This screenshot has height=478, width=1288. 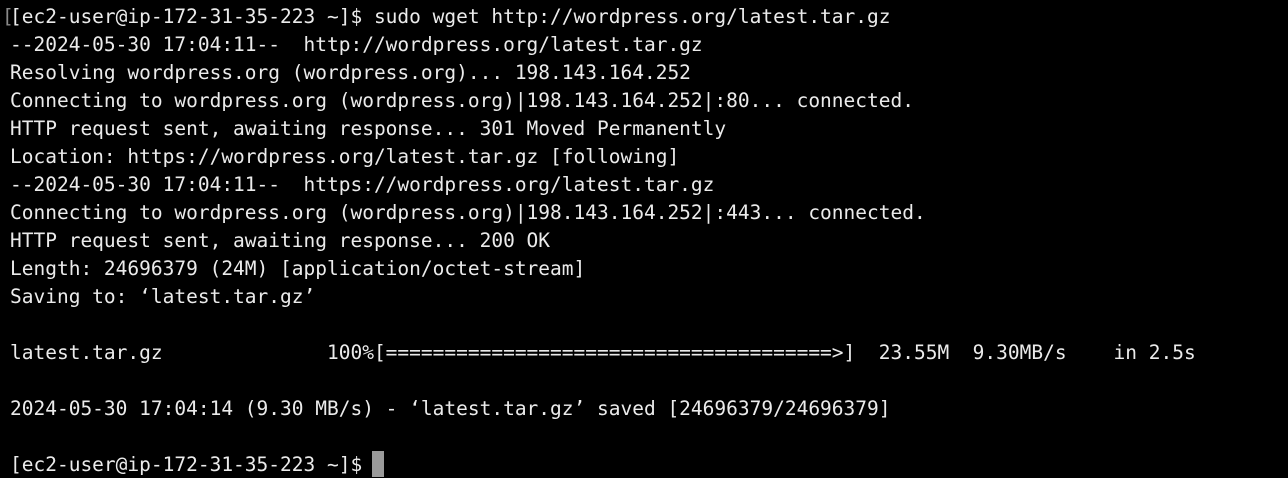 What do you see at coordinates (186, 464) in the screenshot?
I see `prompt-text: [ec2-user@ip-172-31-35-223 ~]$` at bounding box center [186, 464].